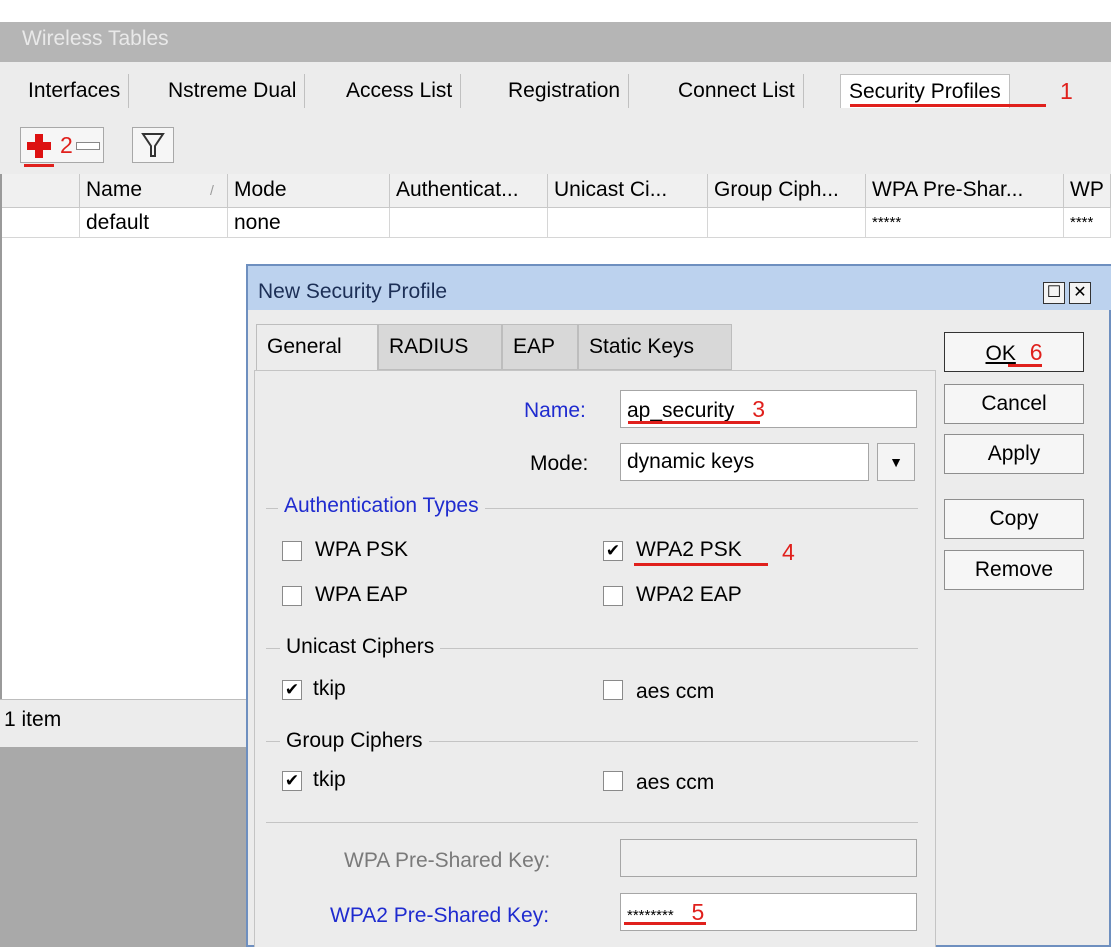 The height and width of the screenshot is (947, 1111). Describe the element at coordinates (66, 145) in the screenshot. I see `annotation-2: 2` at that location.